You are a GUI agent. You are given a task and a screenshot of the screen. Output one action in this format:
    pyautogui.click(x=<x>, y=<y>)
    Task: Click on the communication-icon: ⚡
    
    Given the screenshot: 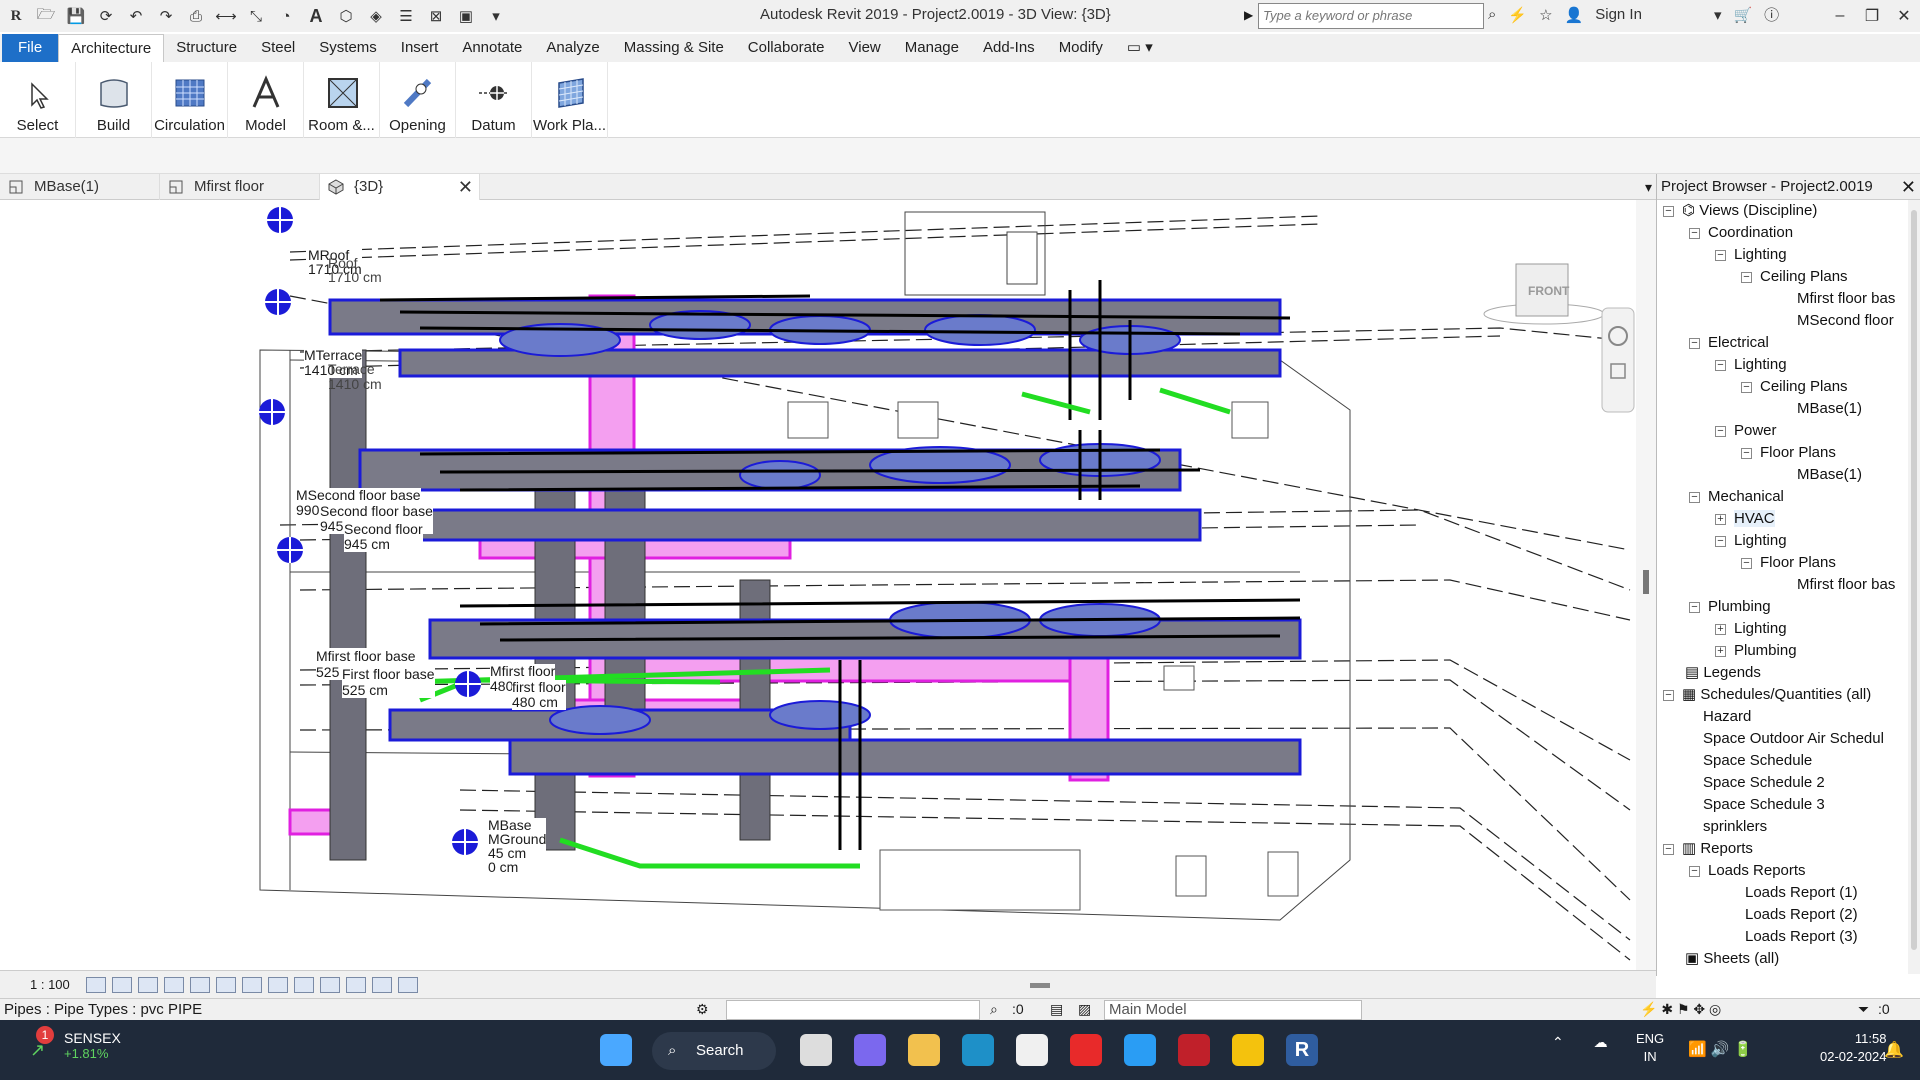 What is the action you would take?
    pyautogui.click(x=1517, y=15)
    